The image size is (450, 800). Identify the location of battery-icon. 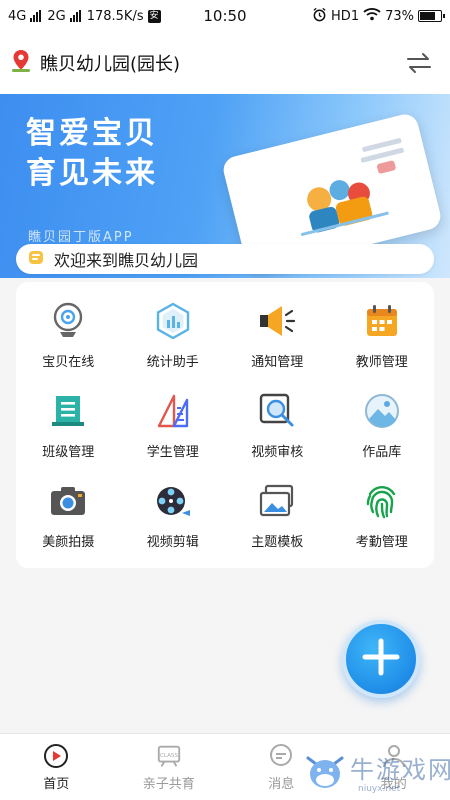
(431, 16).